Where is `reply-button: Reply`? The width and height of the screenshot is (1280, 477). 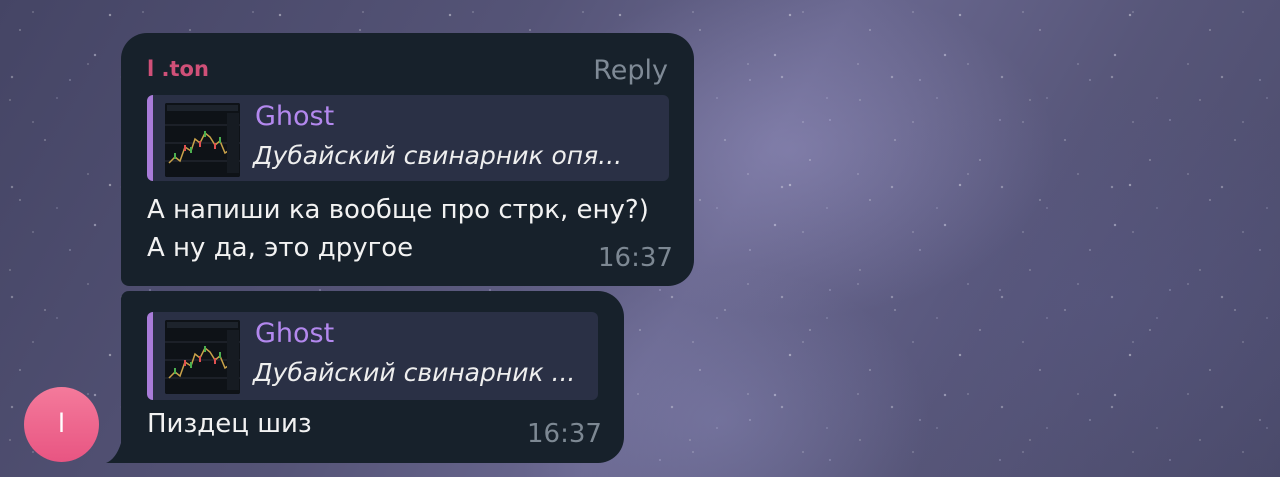 reply-button: Reply is located at coordinates (630, 70).